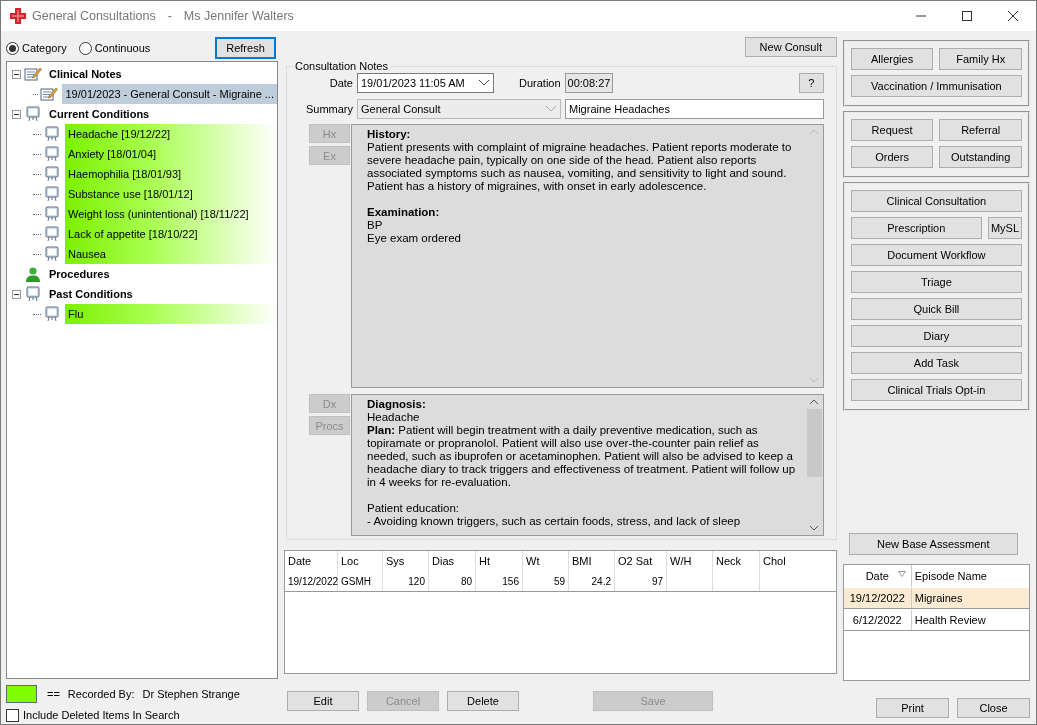 Image resolution: width=1037 pixels, height=725 pixels. I want to click on window-button: Close, so click(993, 708).